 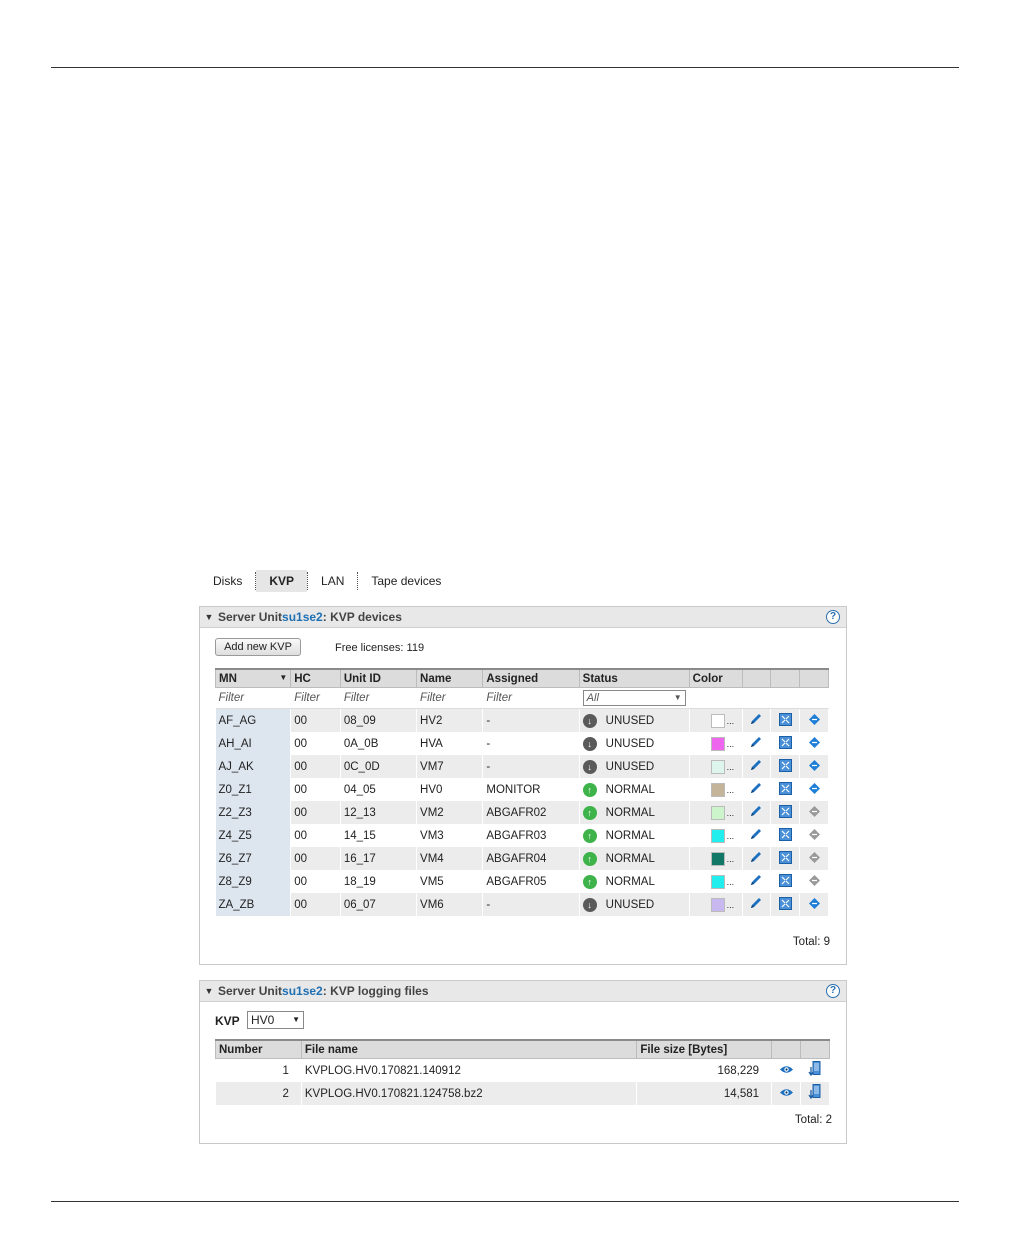 I want to click on status-filter-select: All ▼, so click(x=634, y=698).